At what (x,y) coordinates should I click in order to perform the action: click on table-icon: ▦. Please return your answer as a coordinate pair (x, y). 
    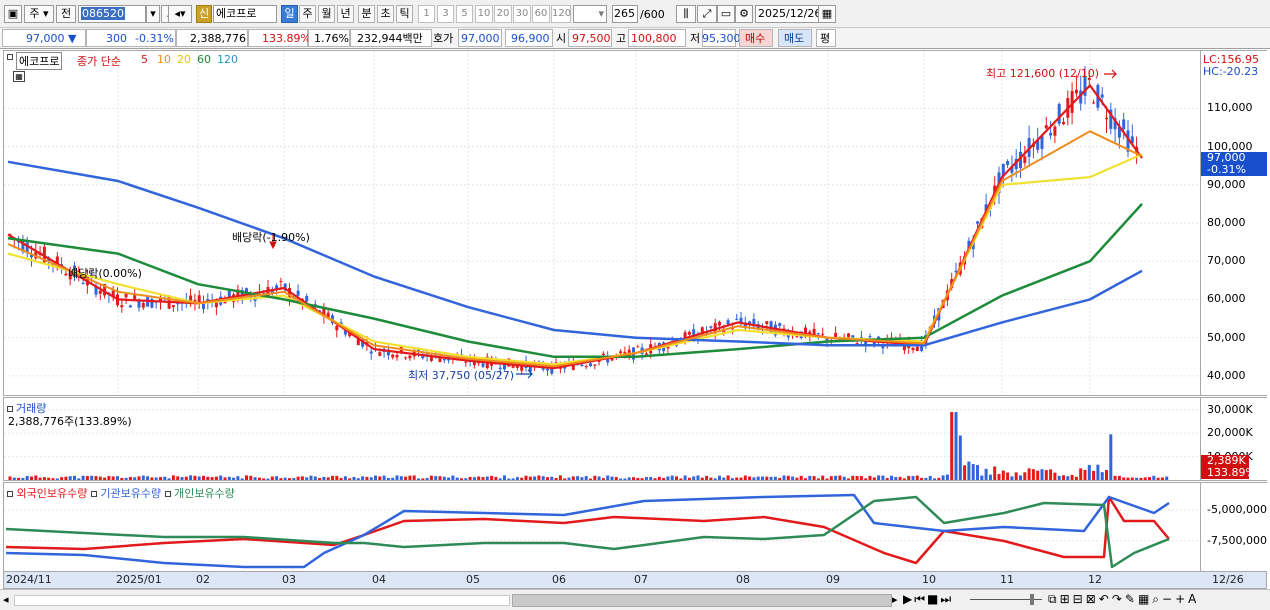
    Looking at the image, I should click on (19, 76).